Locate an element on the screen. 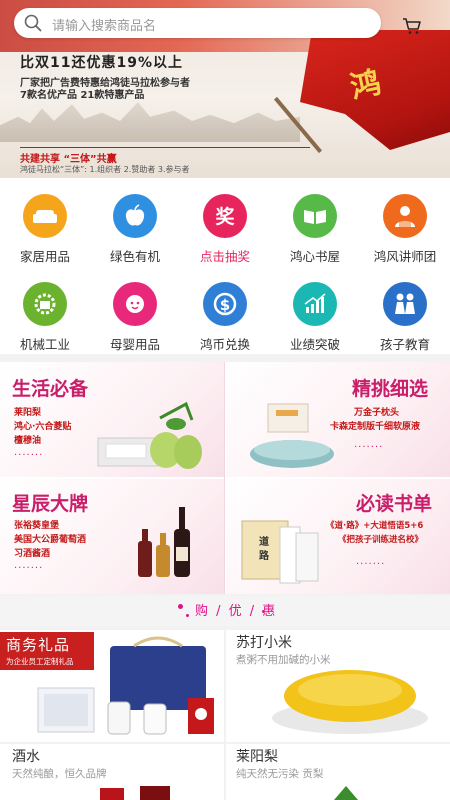 This screenshot has height=800, width=450. category-label: 家居用品 is located at coordinates (44, 256).